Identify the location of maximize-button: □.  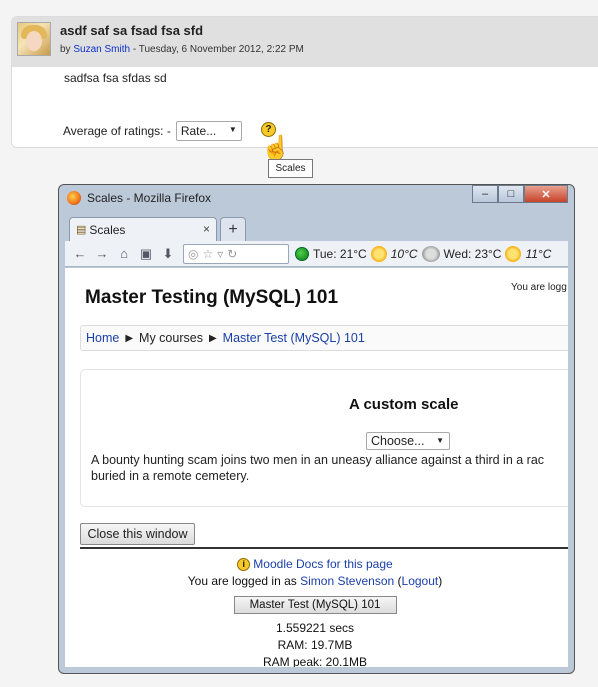
(511, 194).